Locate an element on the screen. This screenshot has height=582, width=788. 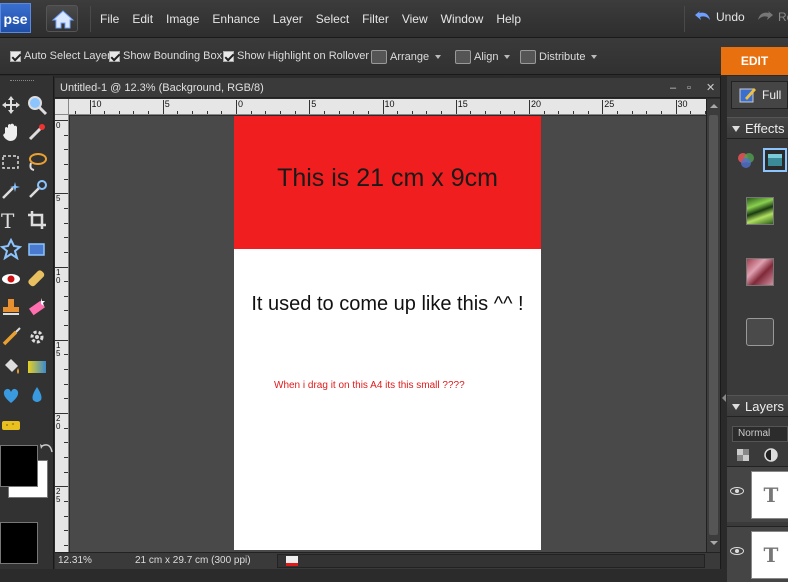
foreground-color-swatch-front is located at coordinates (19, 466).